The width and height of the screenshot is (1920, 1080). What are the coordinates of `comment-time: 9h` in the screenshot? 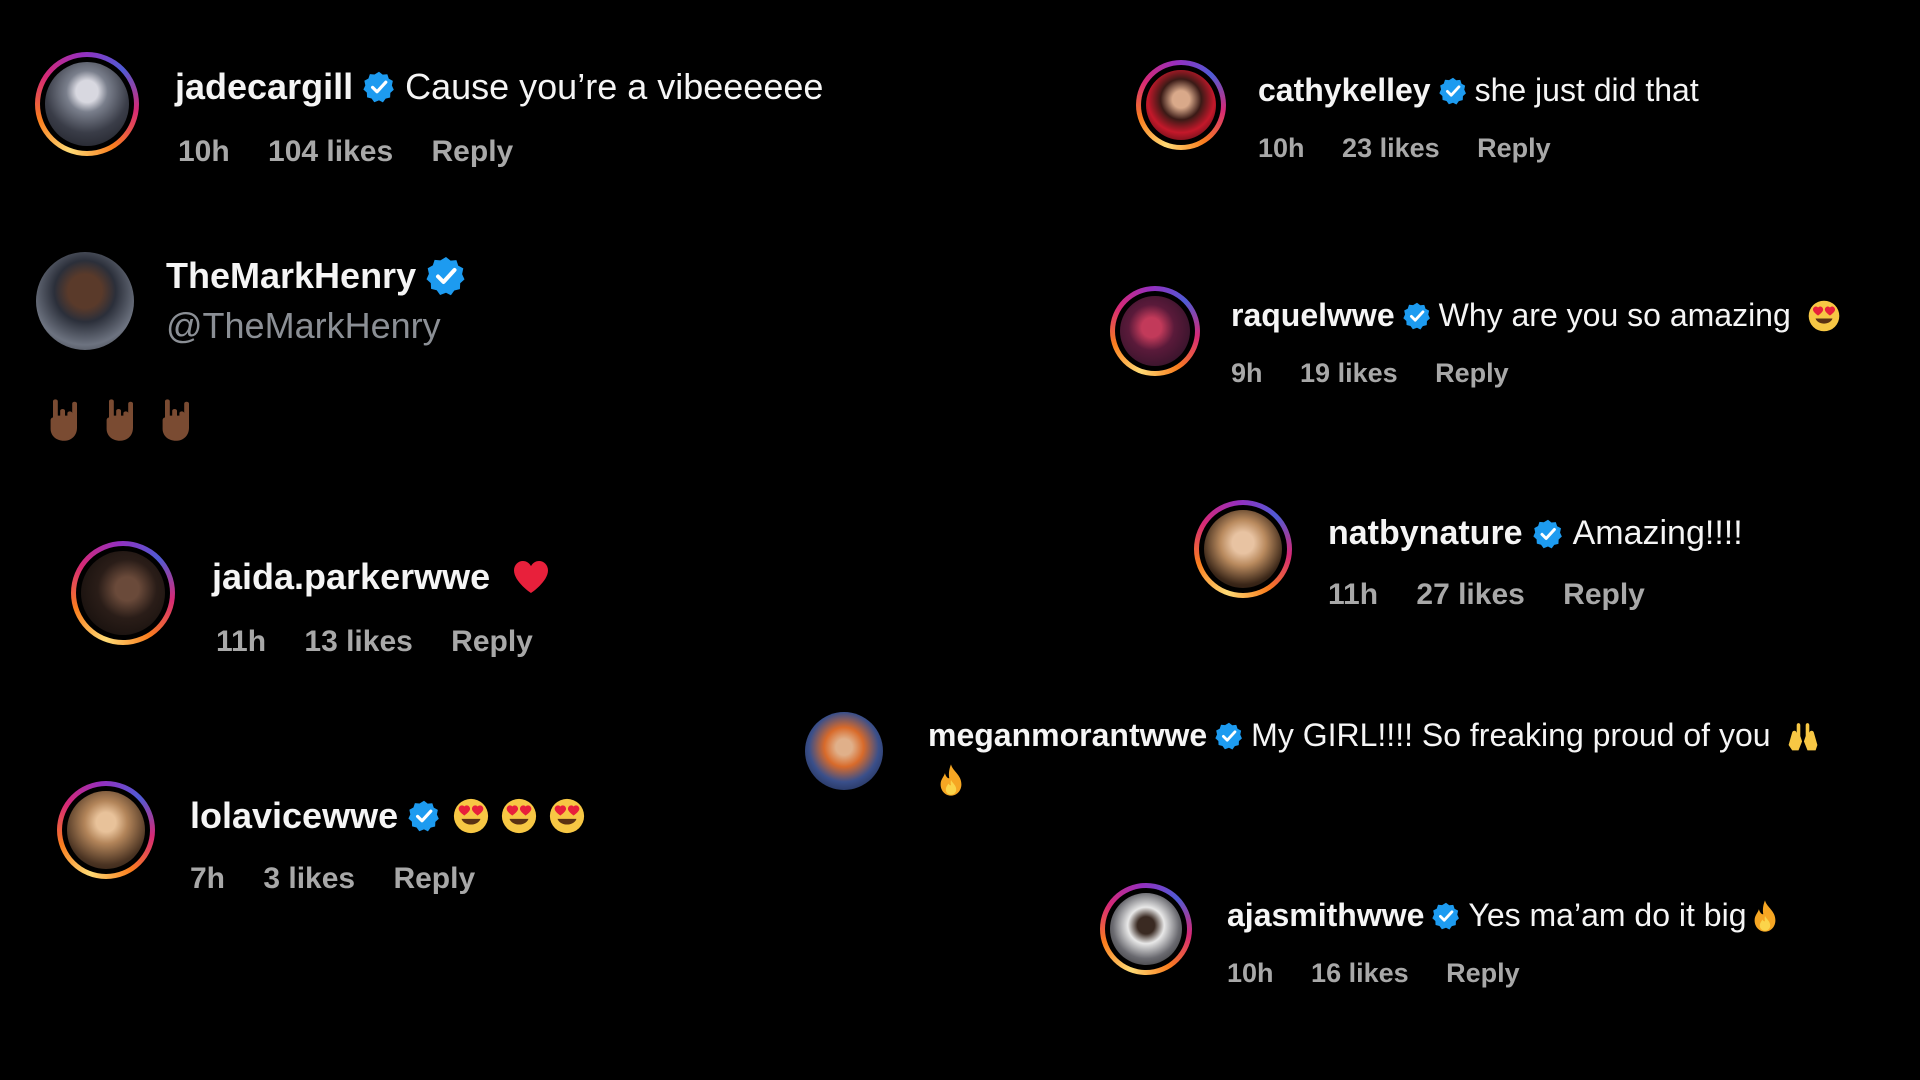 It's located at (1247, 373).